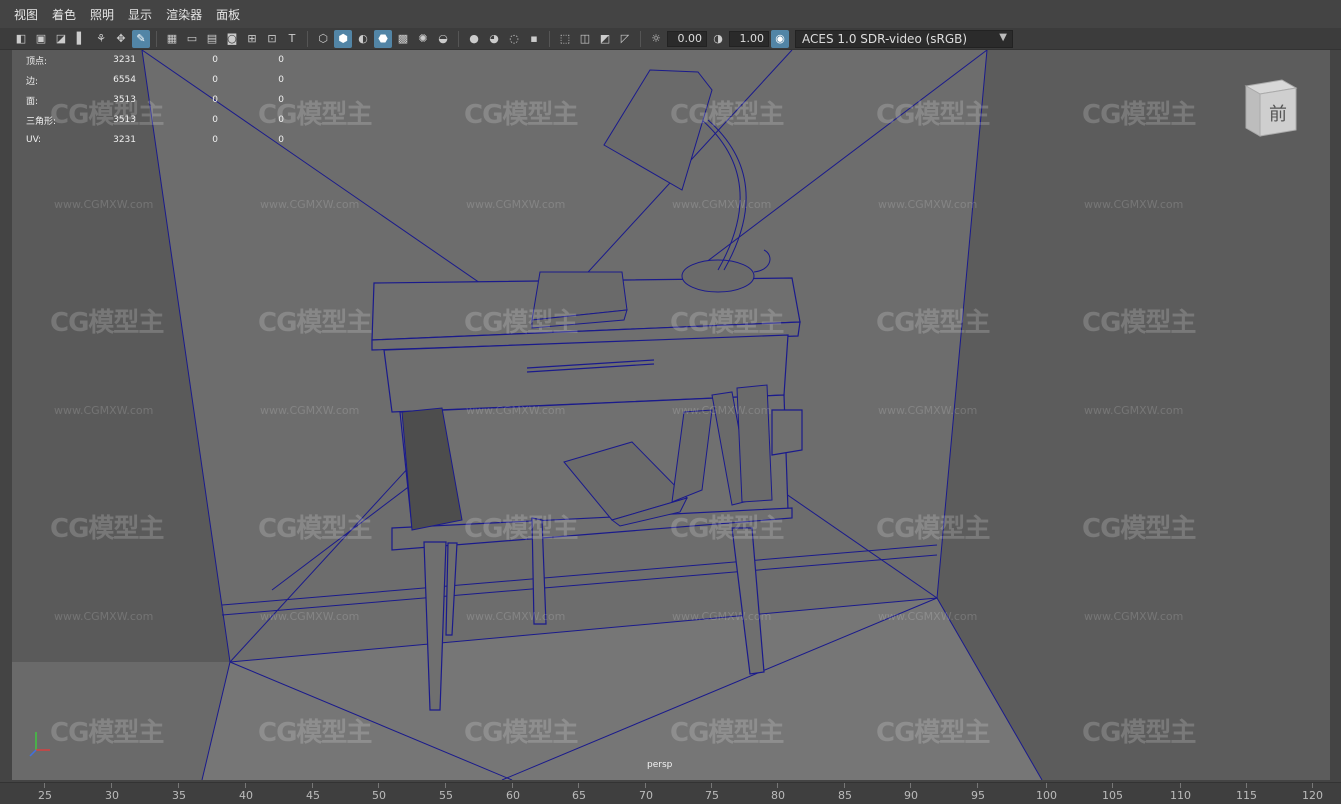 The height and width of the screenshot is (804, 1341). What do you see at coordinates (443, 39) in the screenshot?
I see `shadows-icon: ◒` at bounding box center [443, 39].